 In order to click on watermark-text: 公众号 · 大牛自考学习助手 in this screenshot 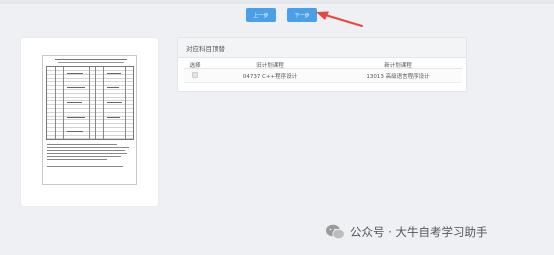, I will do `click(419, 232)`.